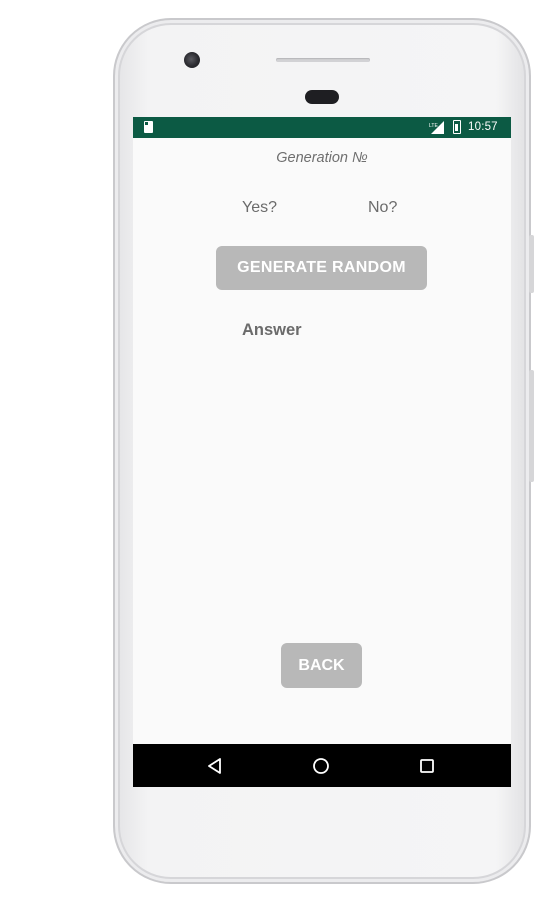  I want to click on status-bar: LTE 10:57, so click(322, 127).